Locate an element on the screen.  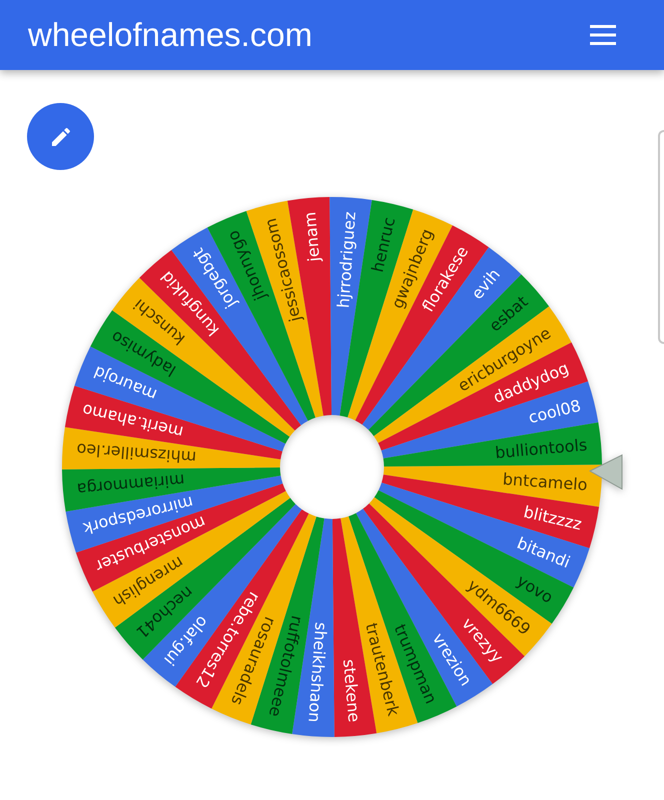
slice-label: stekene is located at coordinates (351, 690).